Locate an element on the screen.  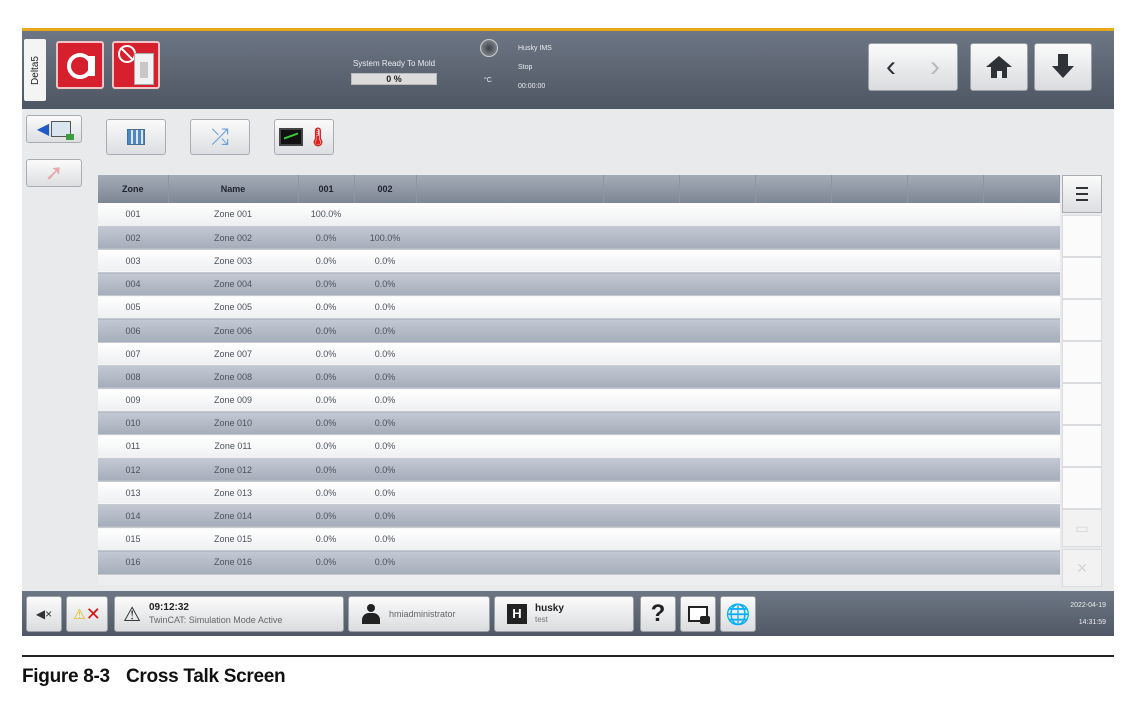
table-row: 009 Zone 009 0.0% 0.0% is located at coordinates (579, 400).